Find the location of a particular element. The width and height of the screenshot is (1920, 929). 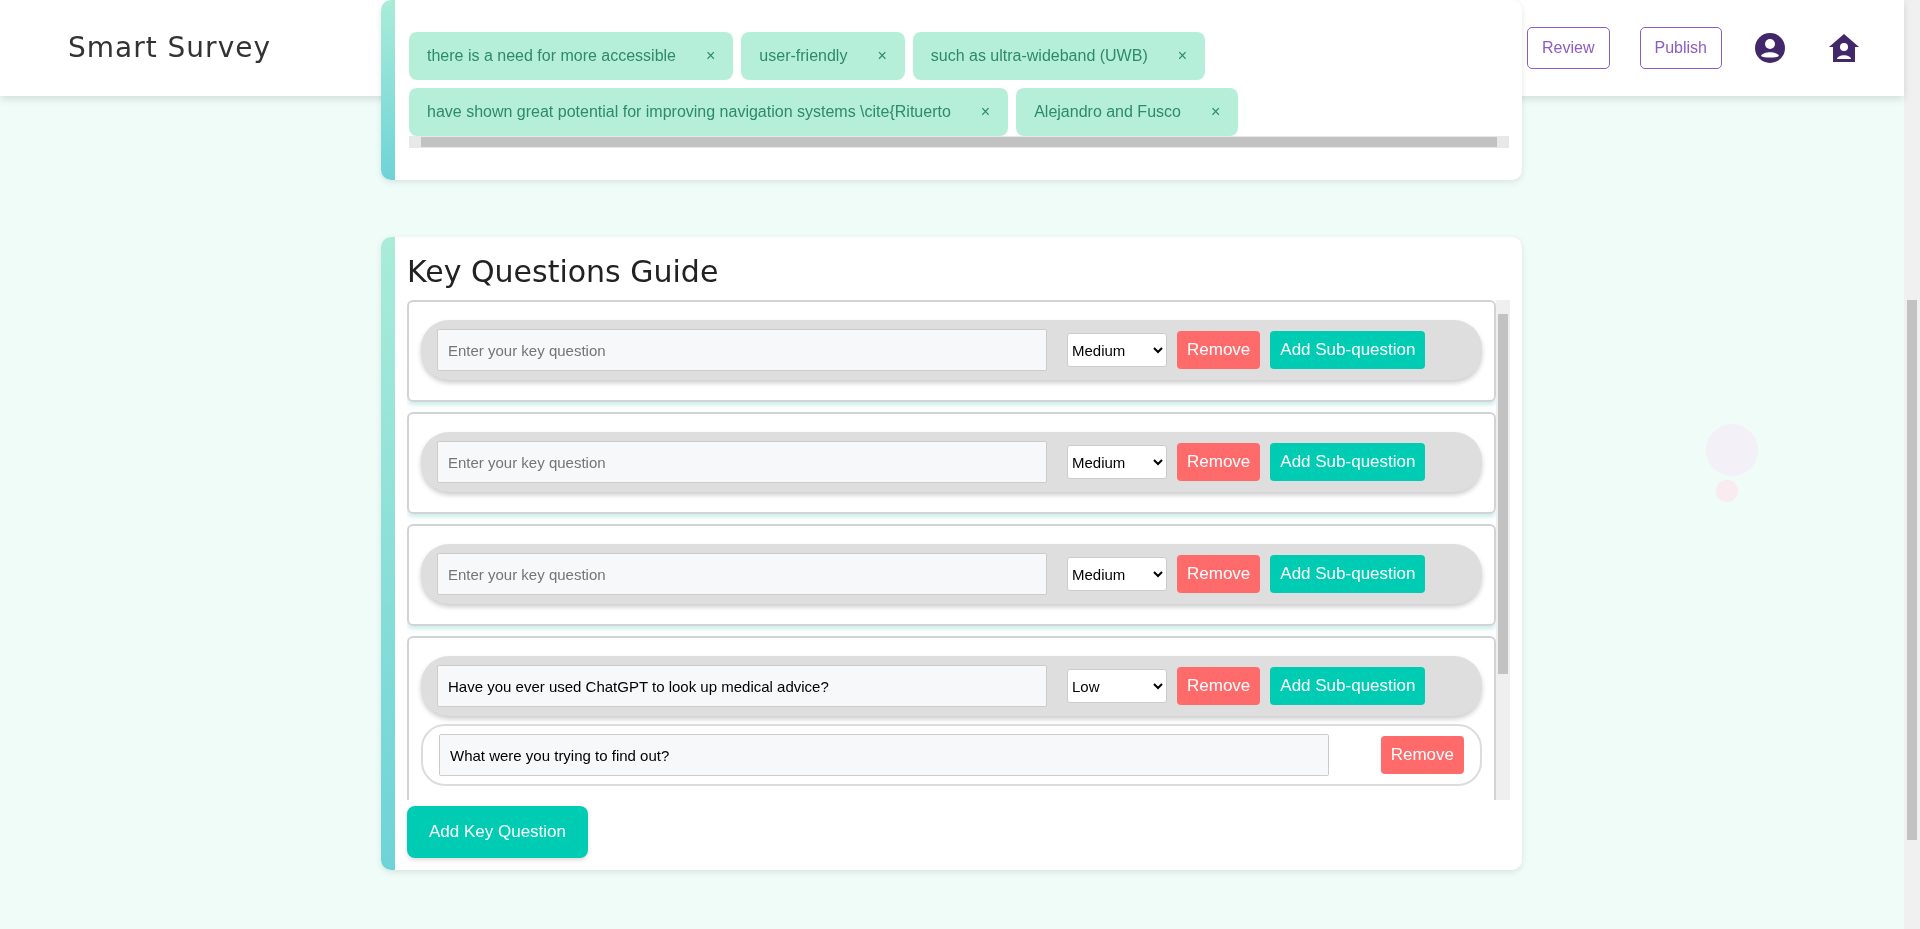

vertical-scrollbar is located at coordinates (1503, 550).